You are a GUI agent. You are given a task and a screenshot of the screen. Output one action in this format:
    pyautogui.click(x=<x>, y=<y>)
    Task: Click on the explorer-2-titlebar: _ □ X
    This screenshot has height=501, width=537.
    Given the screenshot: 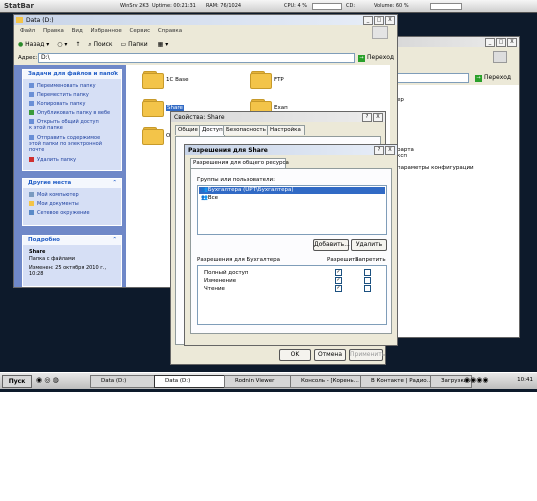 What is the action you would take?
    pyautogui.click(x=456, y=42)
    